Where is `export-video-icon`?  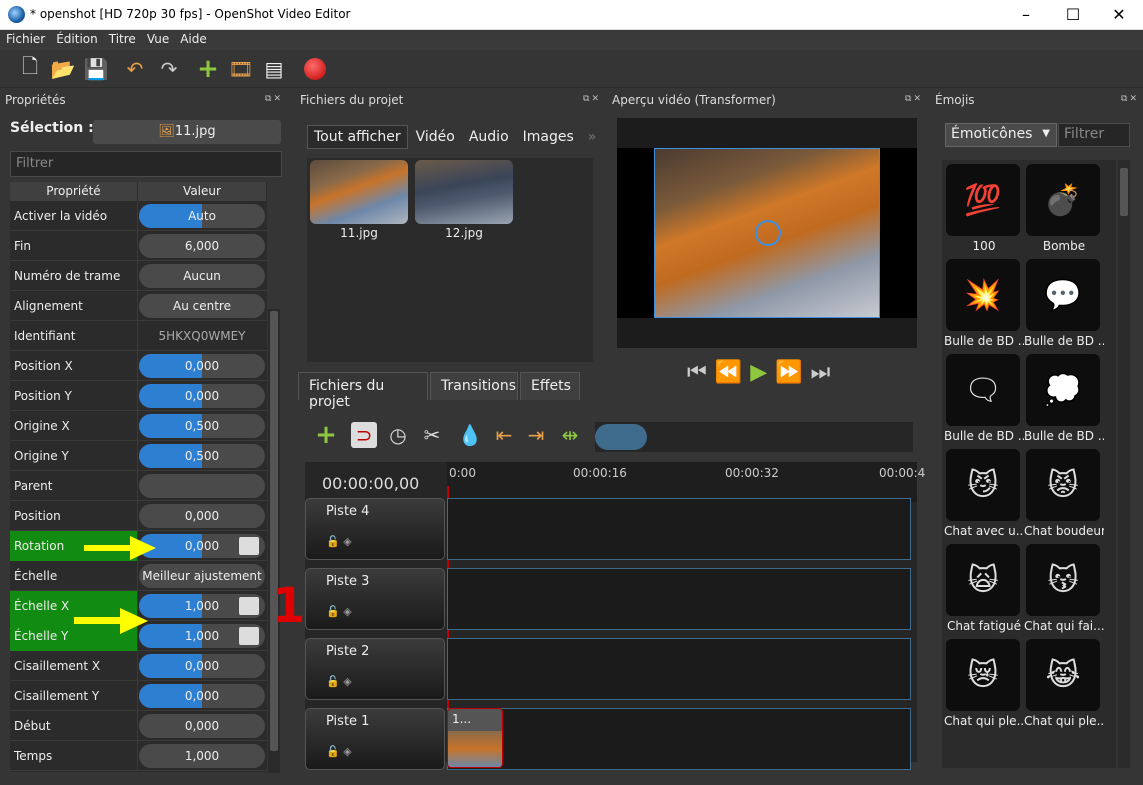 export-video-icon is located at coordinates (315, 69).